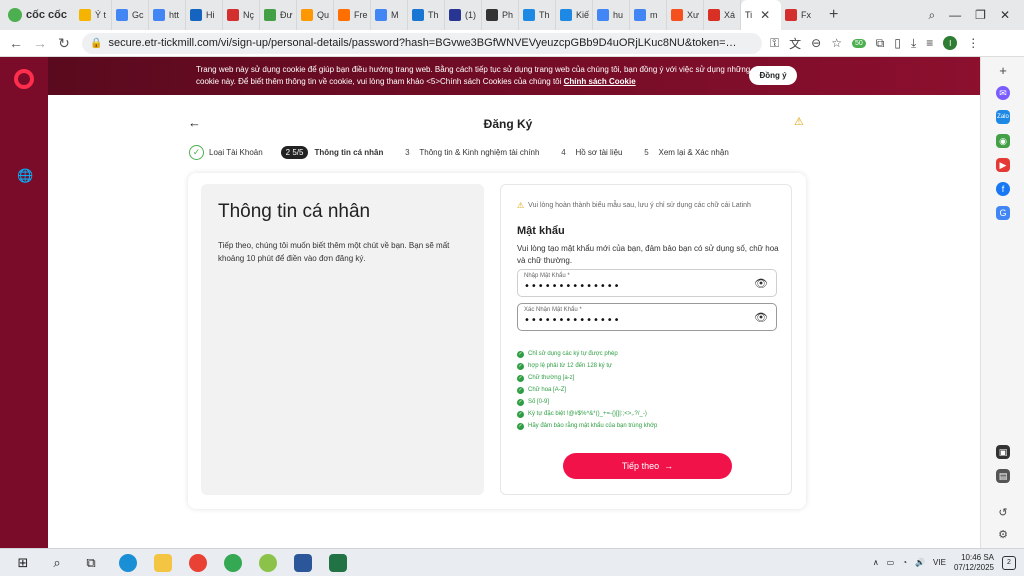 The height and width of the screenshot is (576, 1024). Describe the element at coordinates (795, 43) in the screenshot. I see `translate-icon: 文` at that location.